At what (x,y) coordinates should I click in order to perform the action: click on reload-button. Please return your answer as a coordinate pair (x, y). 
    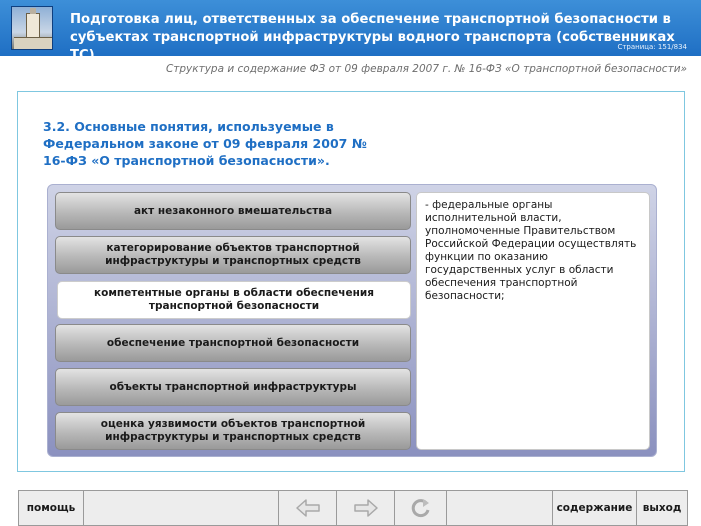
    Looking at the image, I should click on (421, 508).